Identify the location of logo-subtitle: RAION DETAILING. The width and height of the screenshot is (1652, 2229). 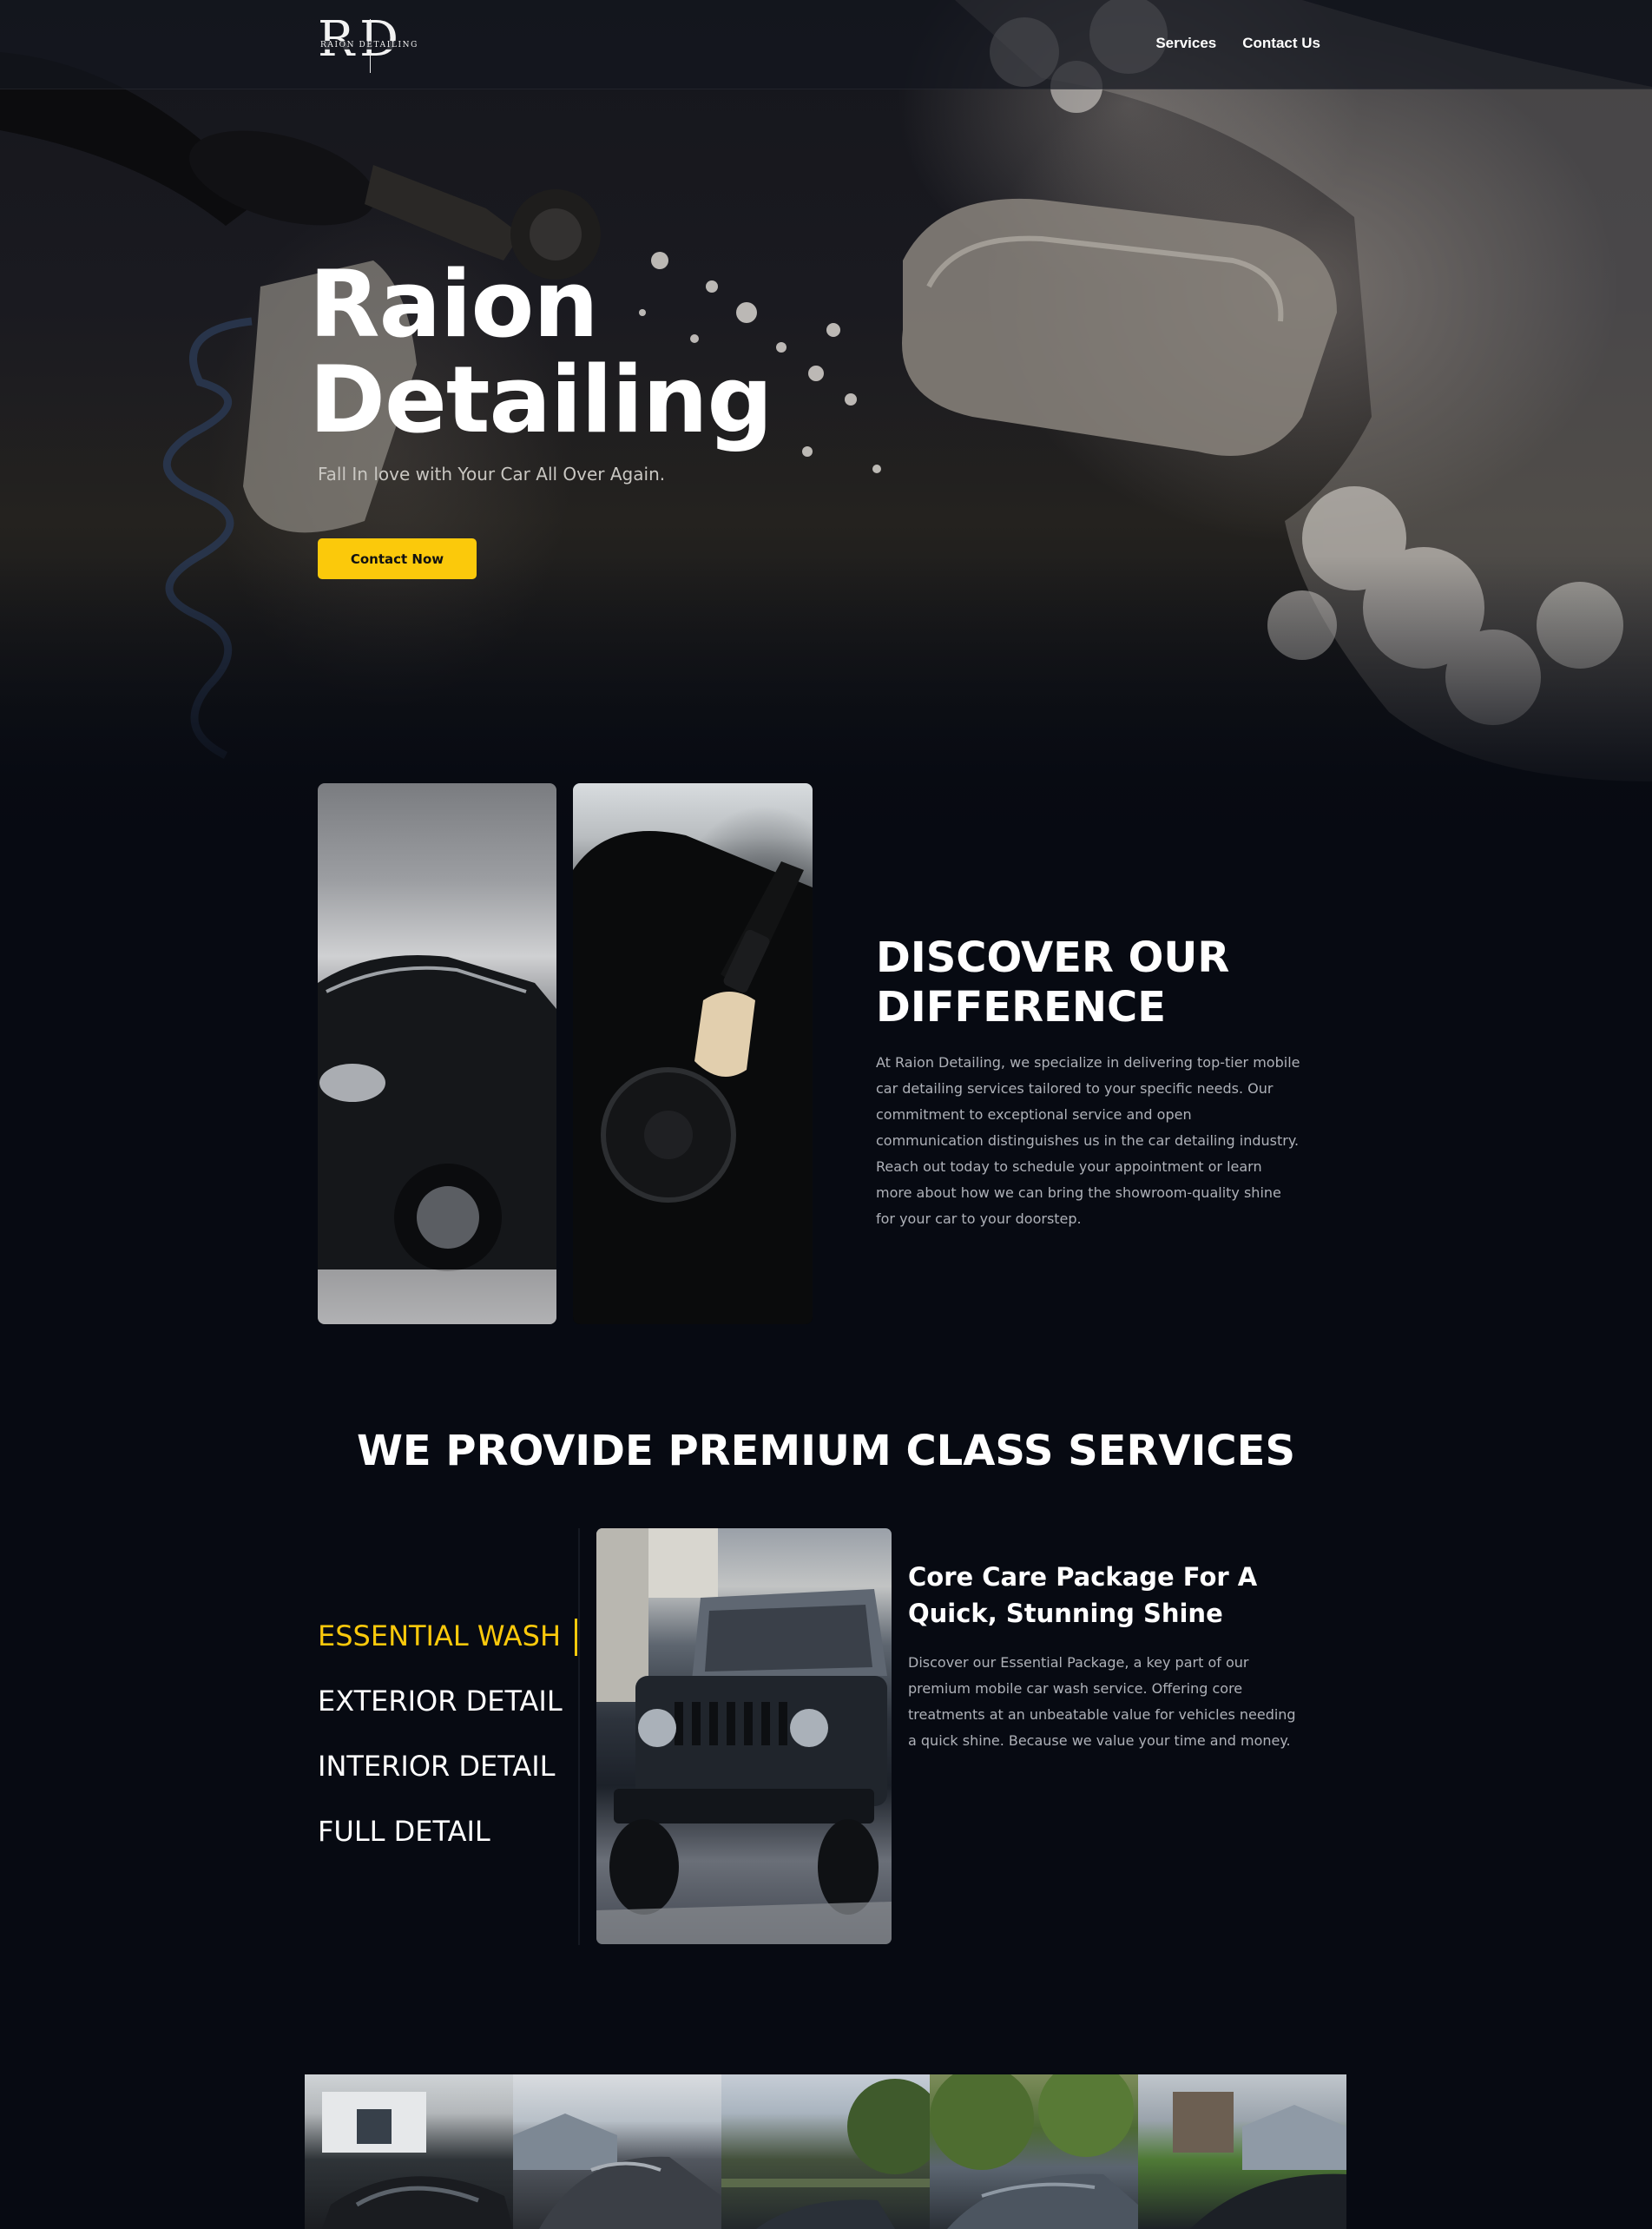
(369, 45).